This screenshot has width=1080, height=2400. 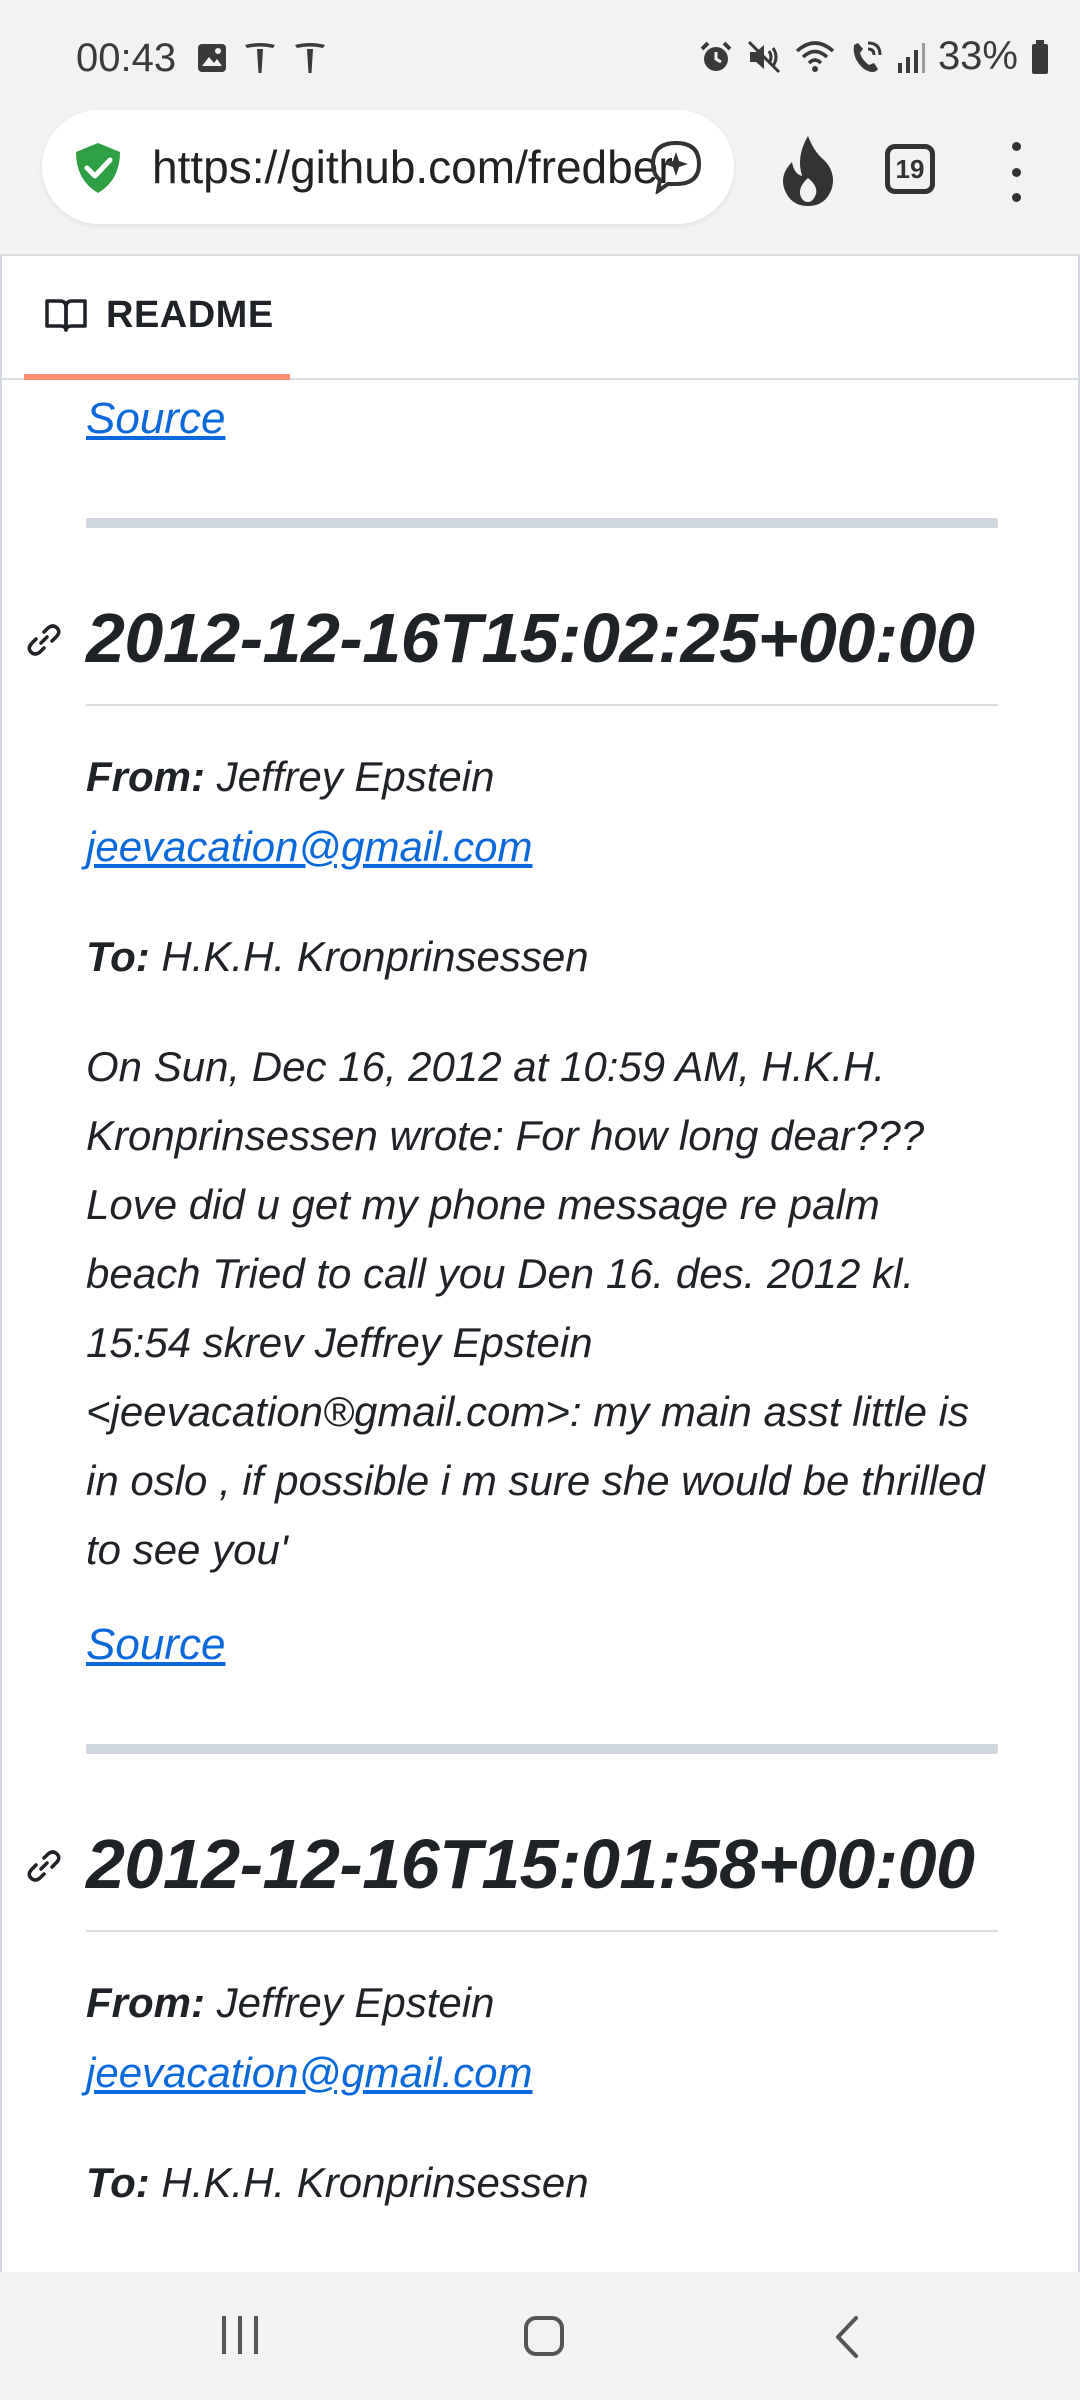 What do you see at coordinates (530, 638) in the screenshot?
I see `entry-timestamp: 2012-12-16T15:02:25+00:00` at bounding box center [530, 638].